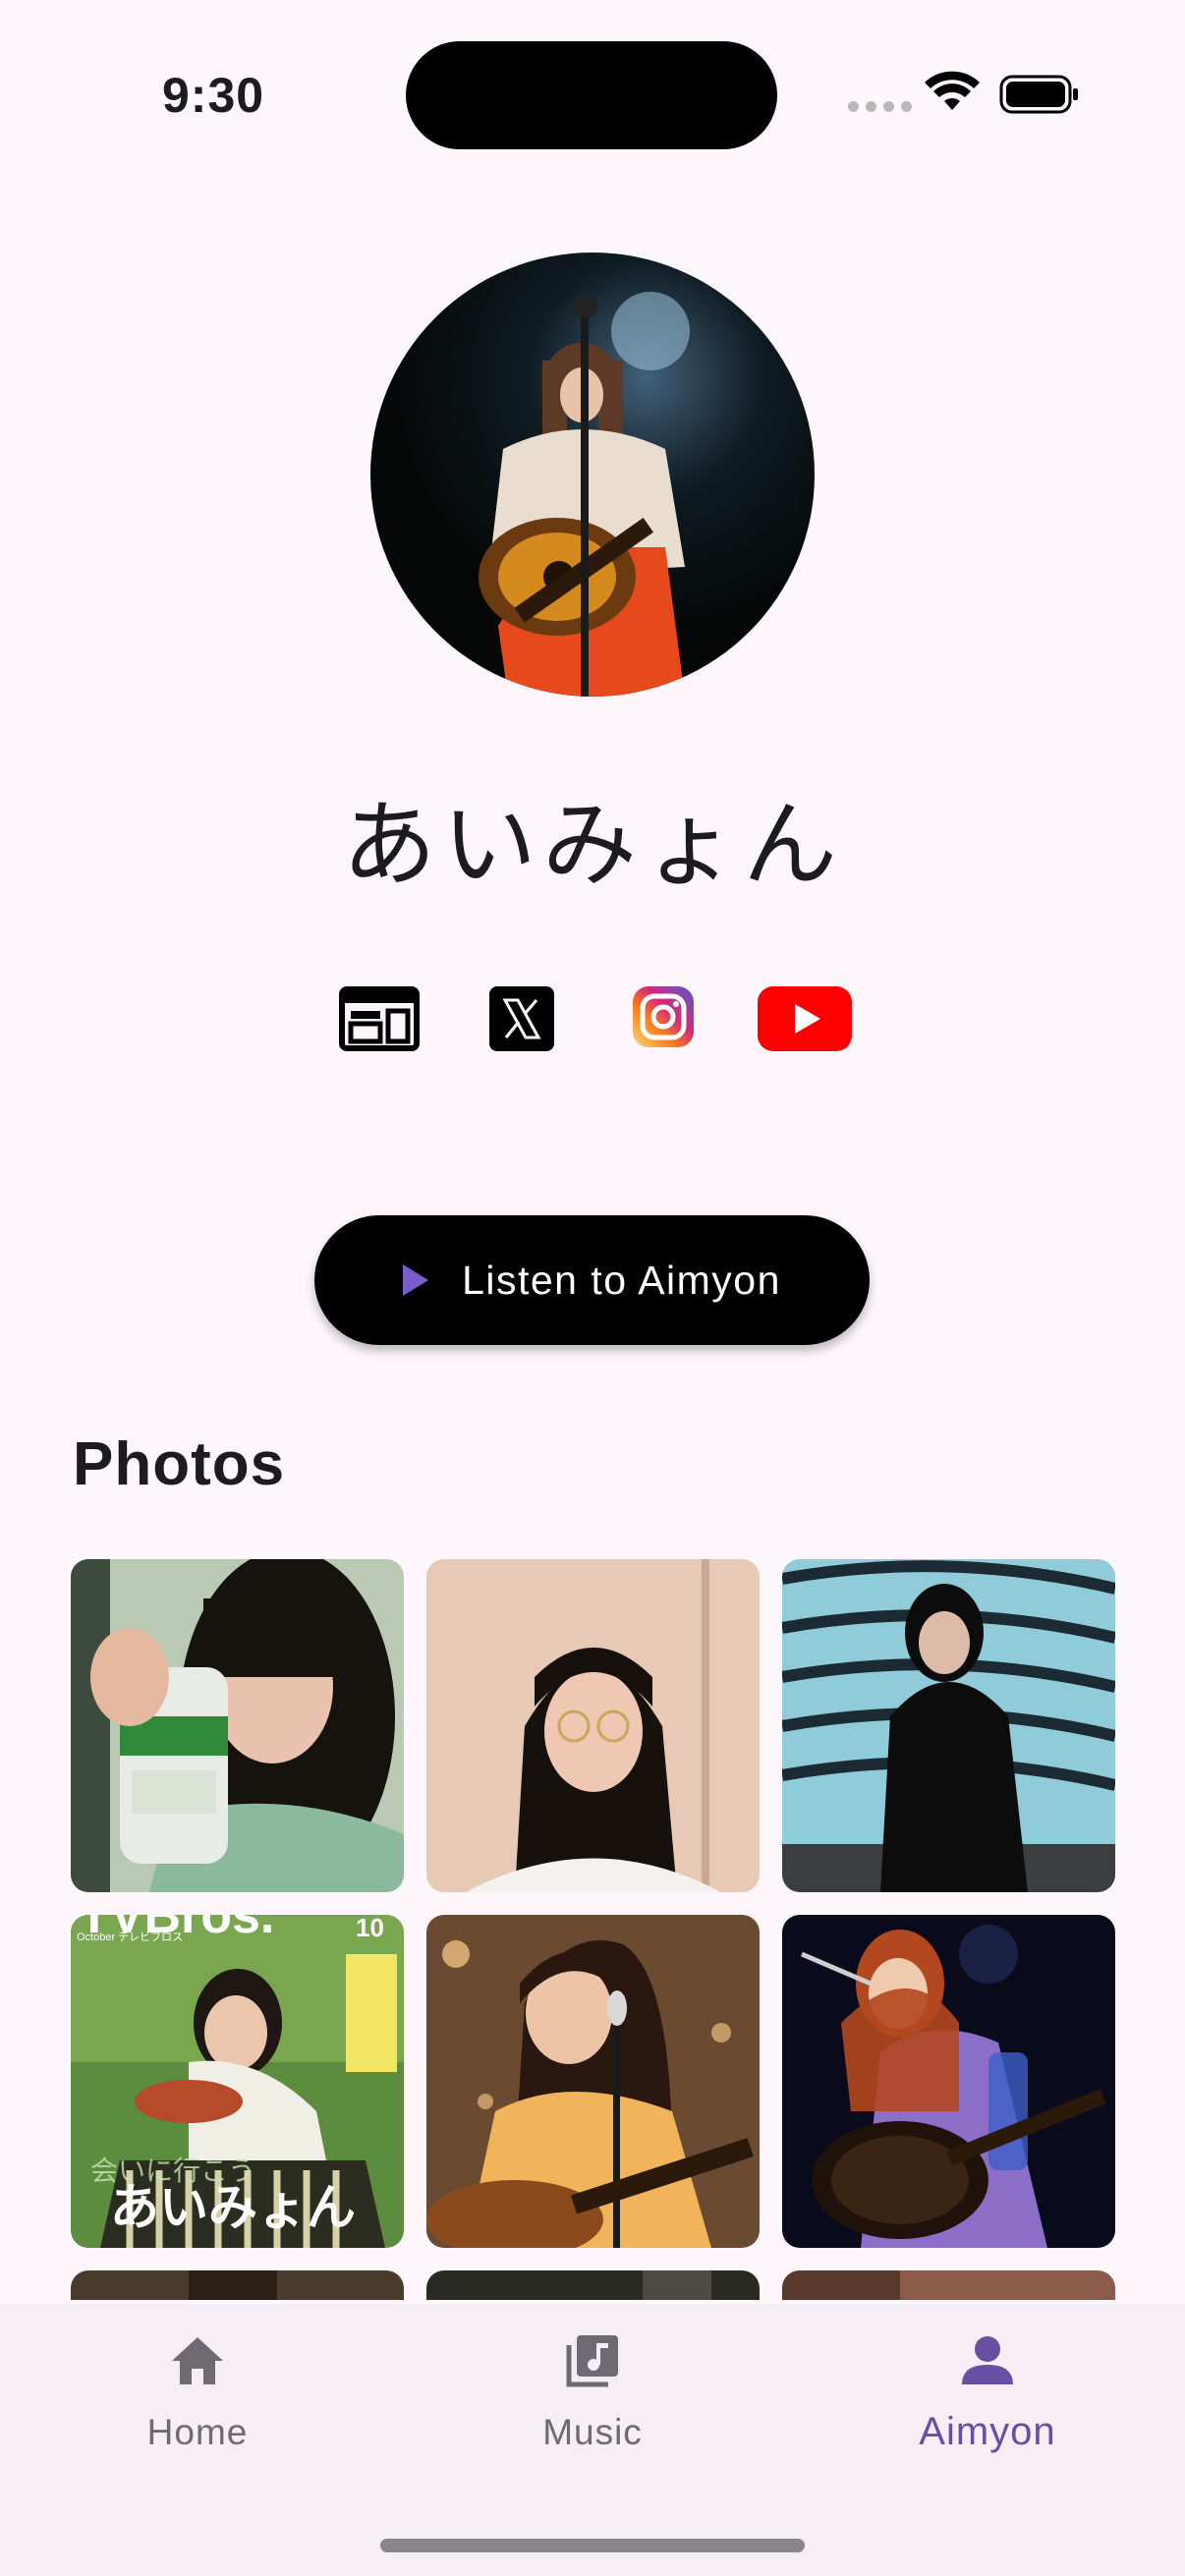  What do you see at coordinates (988, 2360) in the screenshot?
I see `person-icon` at bounding box center [988, 2360].